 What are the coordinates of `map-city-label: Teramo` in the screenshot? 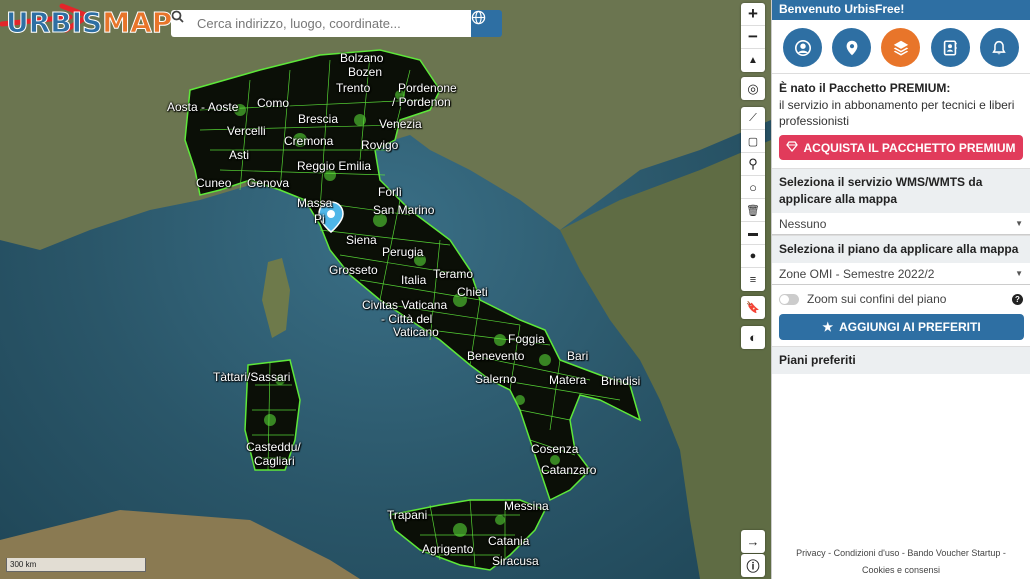 It's located at (453, 274).